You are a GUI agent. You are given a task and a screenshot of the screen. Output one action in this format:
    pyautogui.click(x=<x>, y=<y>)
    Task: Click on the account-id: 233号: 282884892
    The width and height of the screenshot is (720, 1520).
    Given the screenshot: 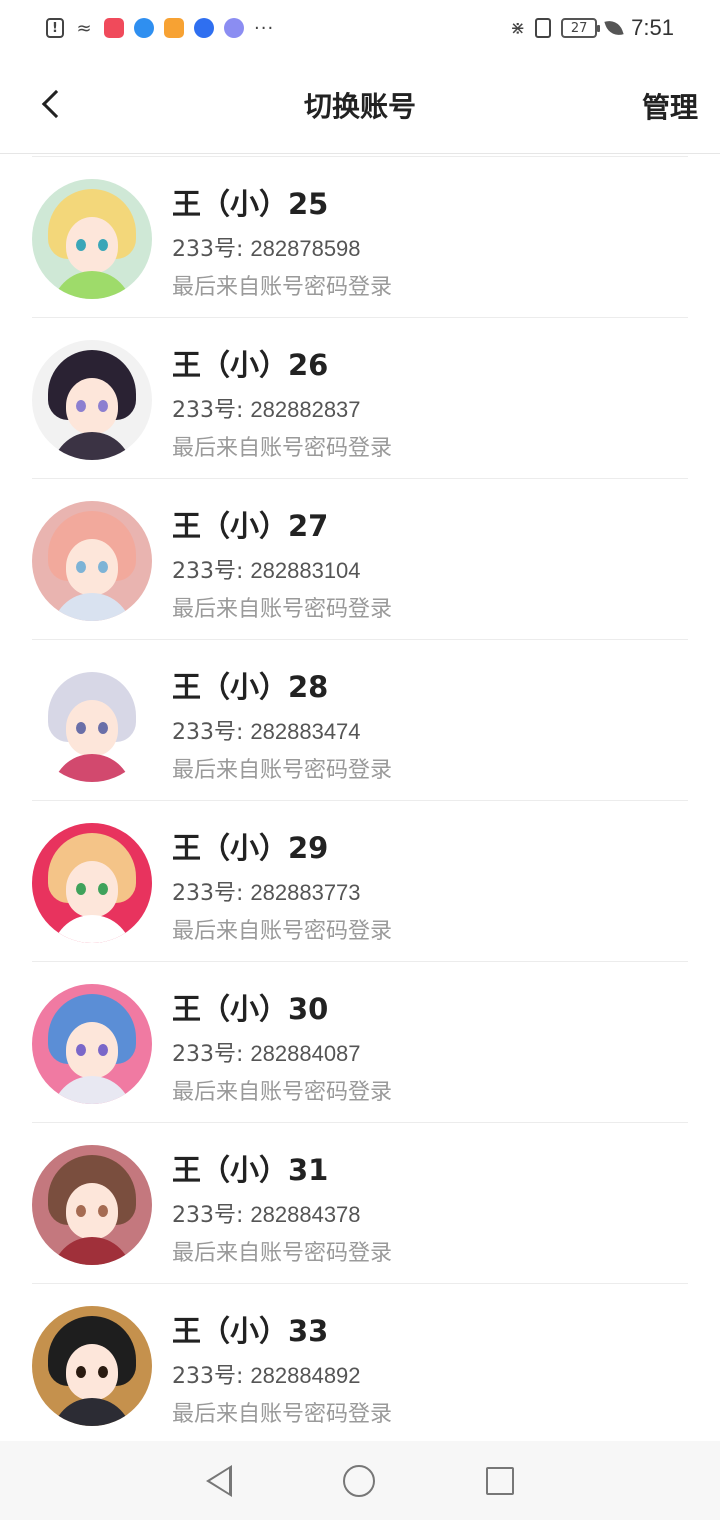 What is the action you would take?
    pyautogui.click(x=266, y=1374)
    